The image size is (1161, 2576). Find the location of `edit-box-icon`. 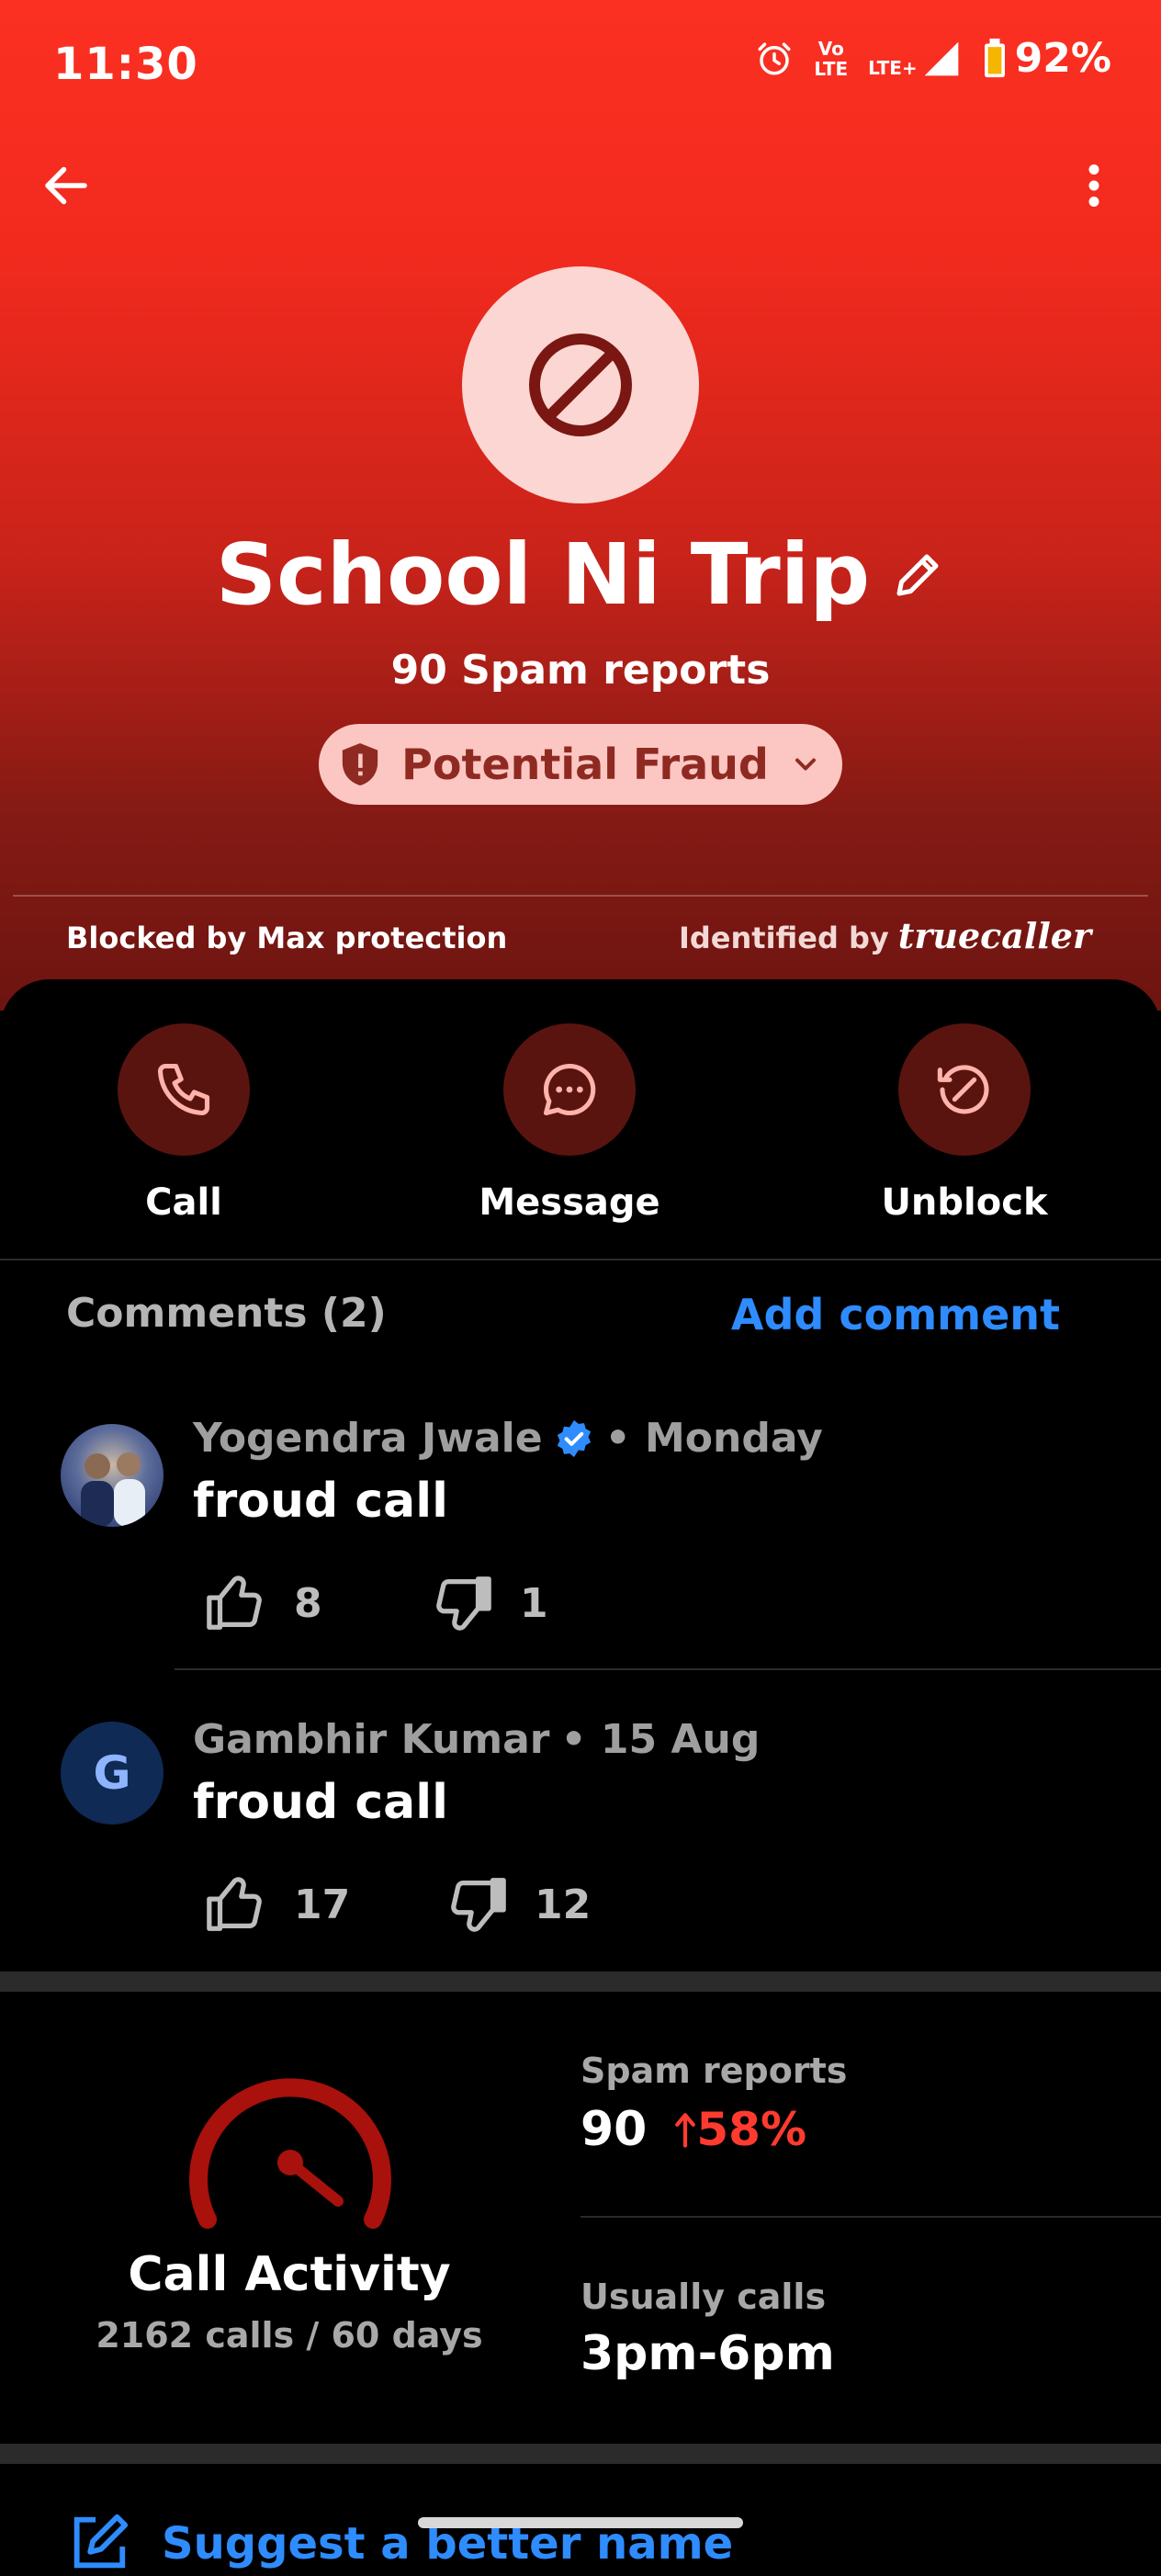

edit-box-icon is located at coordinates (101, 2541).